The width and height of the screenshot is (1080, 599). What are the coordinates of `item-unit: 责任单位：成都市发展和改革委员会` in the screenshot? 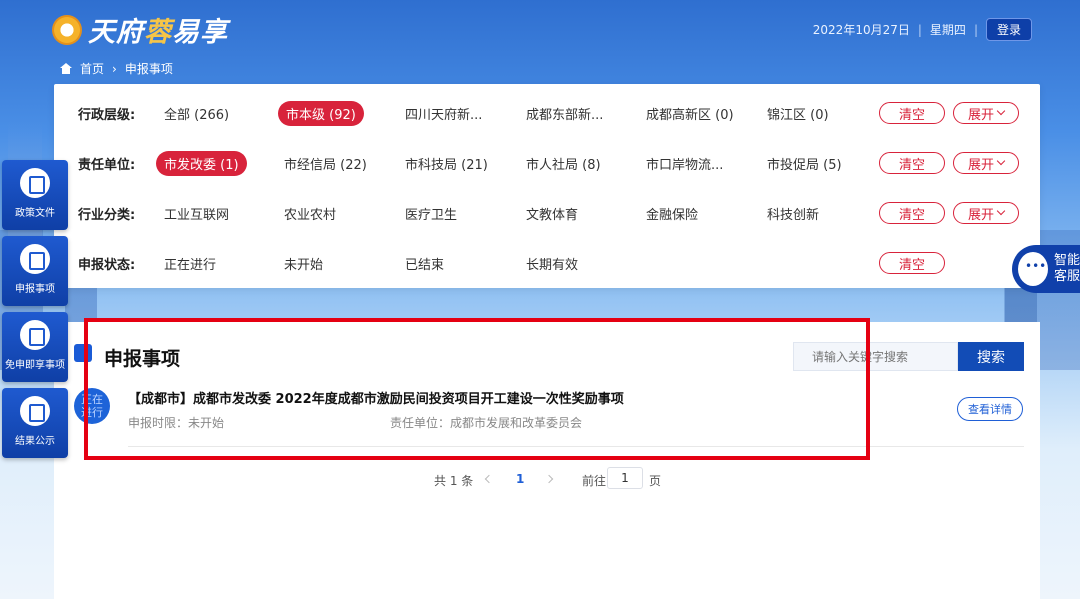 It's located at (486, 423).